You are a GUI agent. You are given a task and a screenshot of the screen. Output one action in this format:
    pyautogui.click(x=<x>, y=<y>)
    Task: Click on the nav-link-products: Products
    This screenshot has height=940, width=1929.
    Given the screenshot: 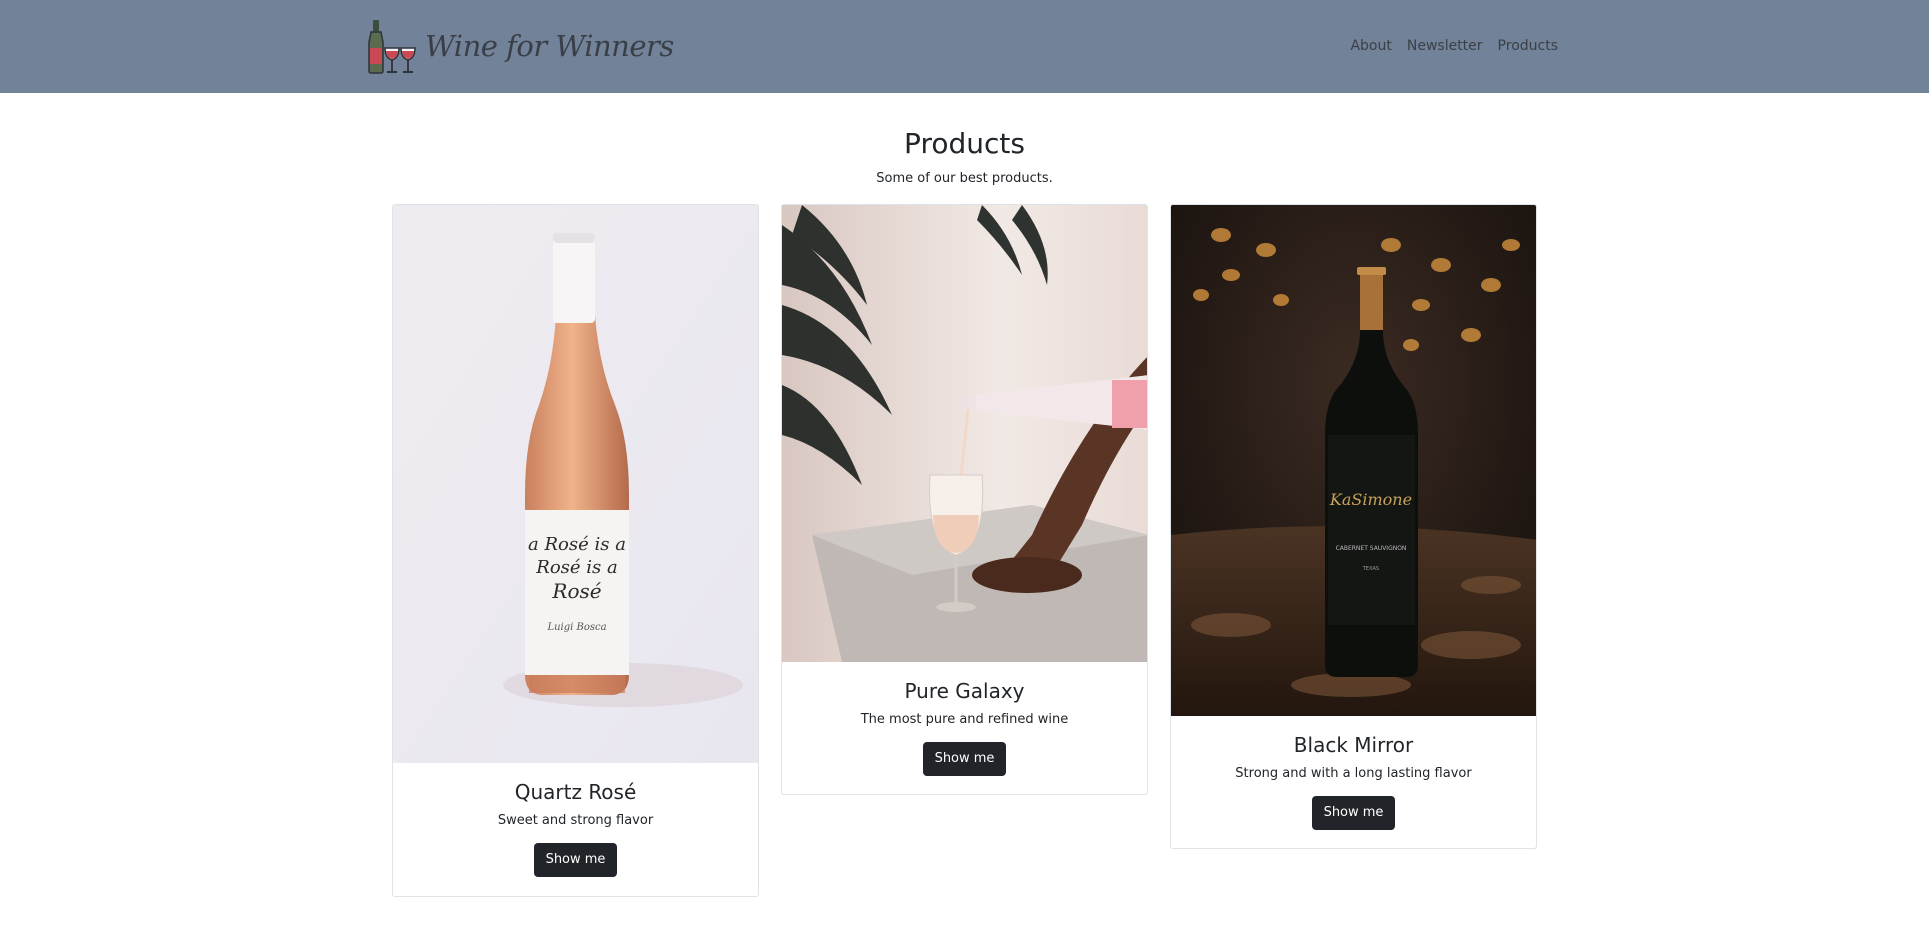 What is the action you would take?
    pyautogui.click(x=1528, y=46)
    